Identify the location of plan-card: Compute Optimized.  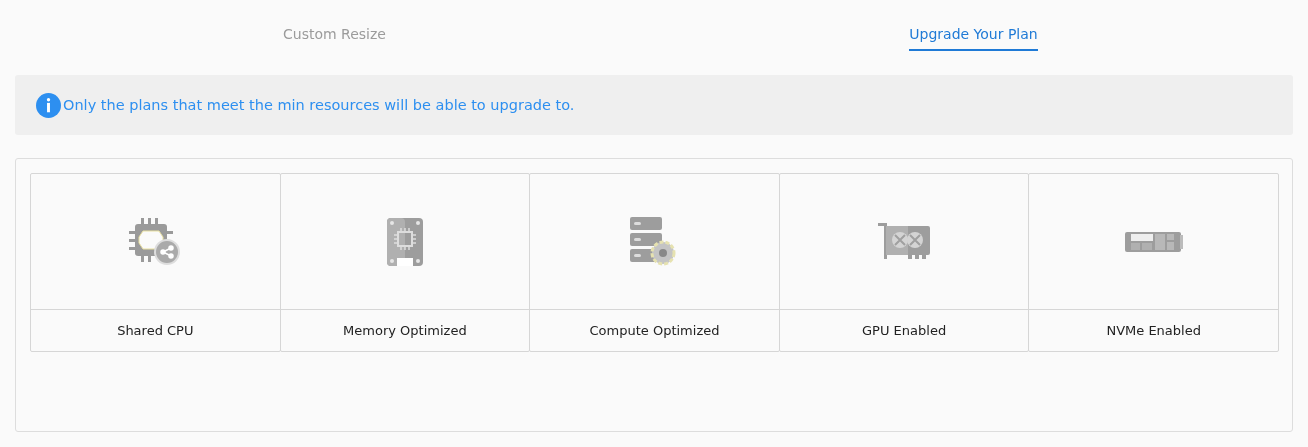
(654, 262).